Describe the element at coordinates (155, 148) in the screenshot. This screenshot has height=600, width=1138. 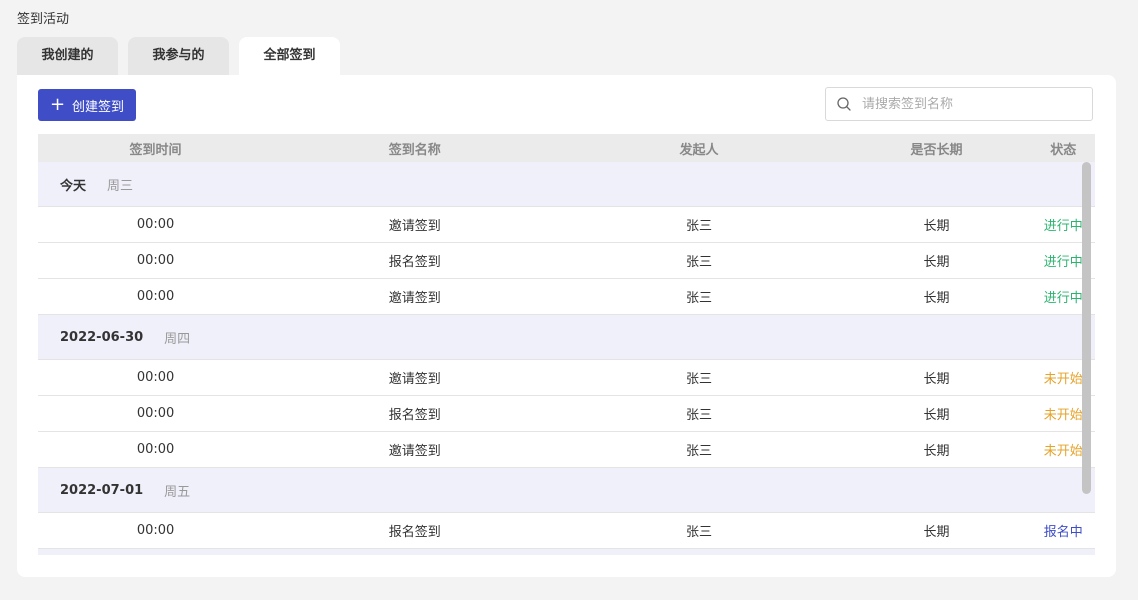
I see `header-signin-time: 签到时间` at that location.